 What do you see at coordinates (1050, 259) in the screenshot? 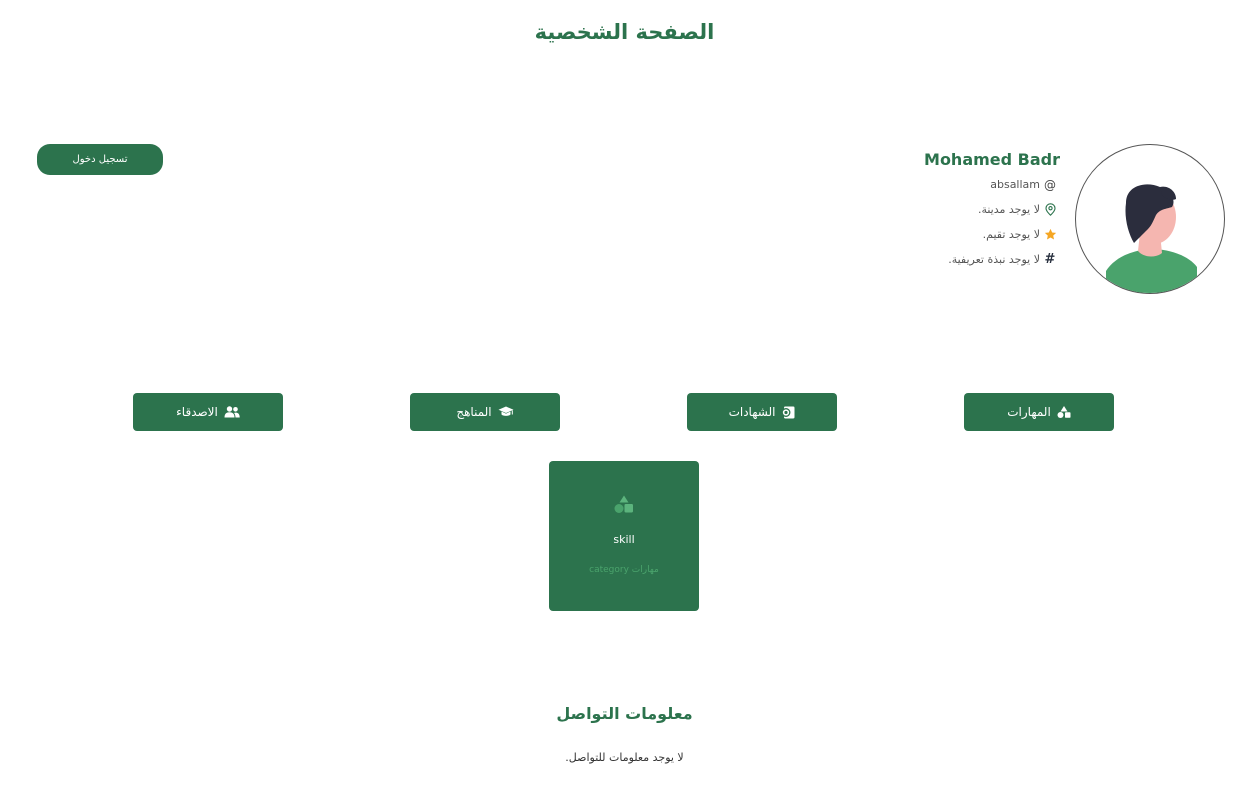
I see `hashtag-icon: #` at bounding box center [1050, 259].